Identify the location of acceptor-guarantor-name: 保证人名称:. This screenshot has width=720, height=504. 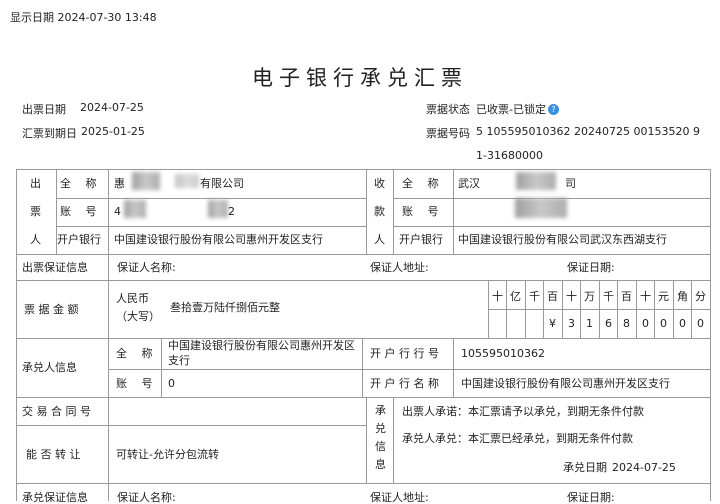
(146, 497).